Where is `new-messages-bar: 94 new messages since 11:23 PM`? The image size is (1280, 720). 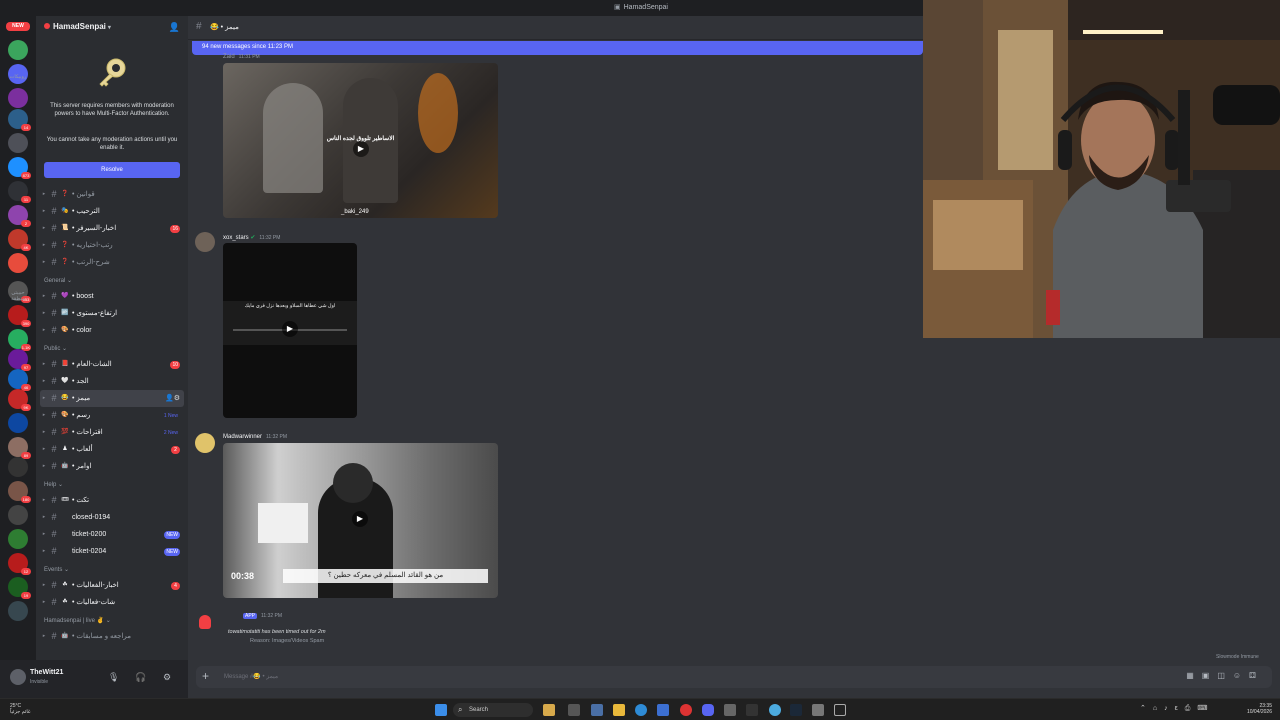 new-messages-bar: 94 new messages since 11:23 PM is located at coordinates (557, 48).